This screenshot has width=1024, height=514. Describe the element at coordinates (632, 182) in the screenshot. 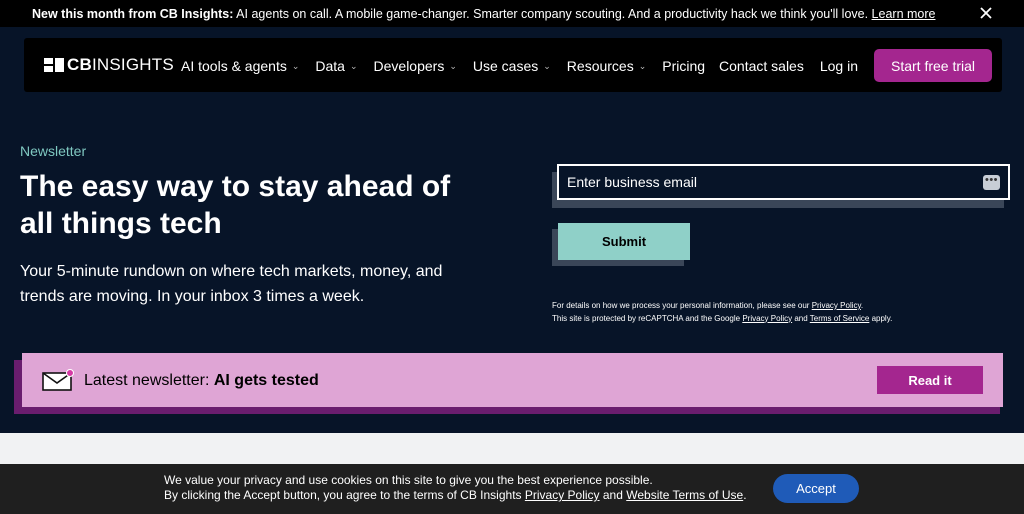

I see `email-placeholder: Enter business email` at that location.